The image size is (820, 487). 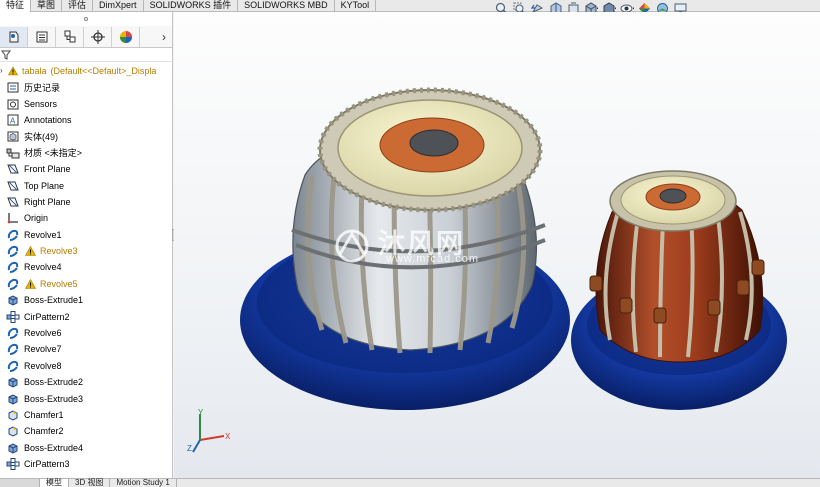 I want to click on tree-item-label: Revolve5, so click(x=59, y=283).